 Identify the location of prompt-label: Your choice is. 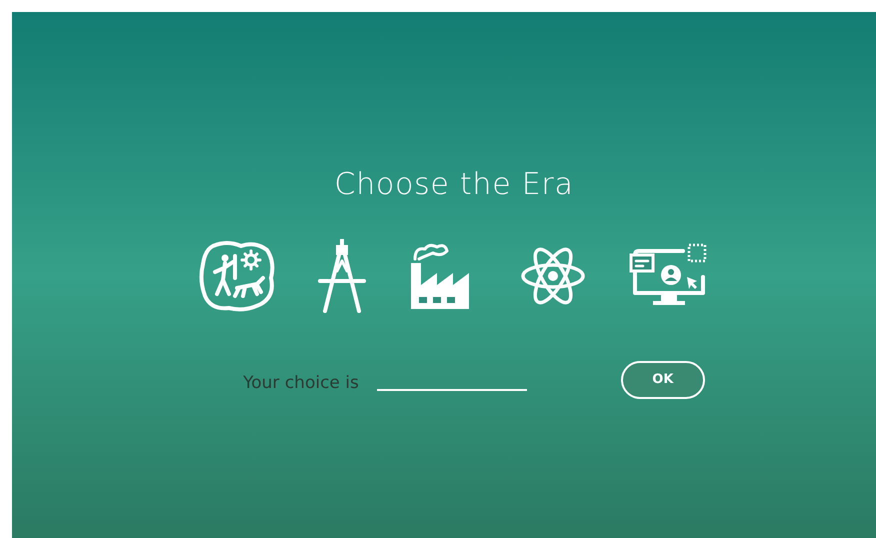
(301, 383).